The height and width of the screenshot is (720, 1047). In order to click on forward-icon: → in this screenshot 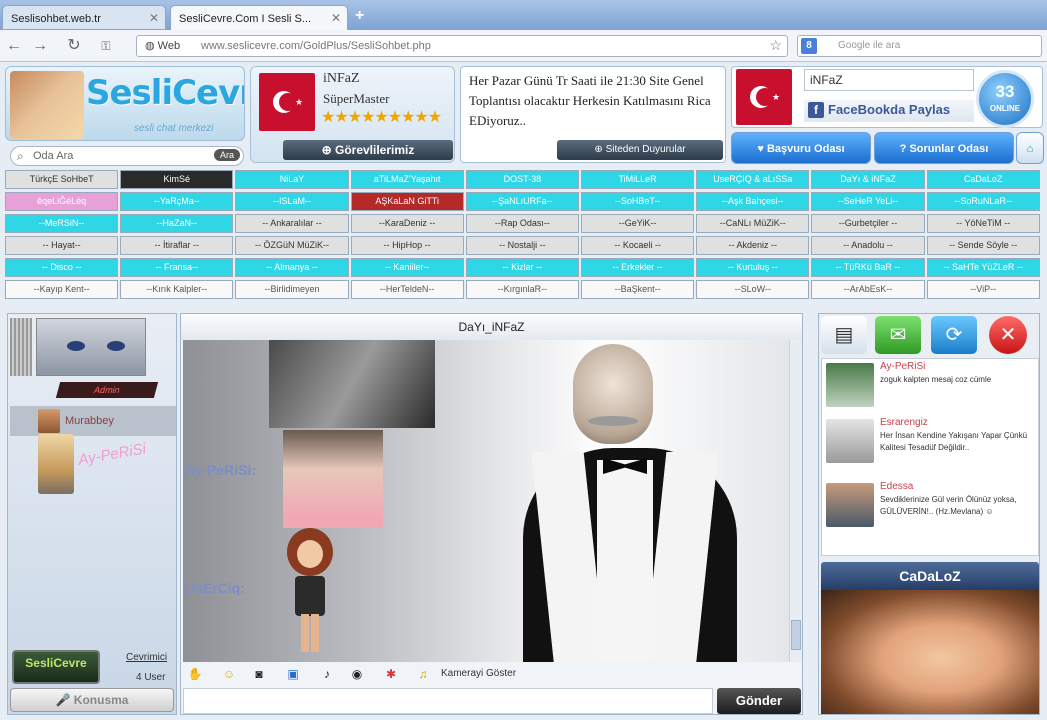, I will do `click(40, 46)`.